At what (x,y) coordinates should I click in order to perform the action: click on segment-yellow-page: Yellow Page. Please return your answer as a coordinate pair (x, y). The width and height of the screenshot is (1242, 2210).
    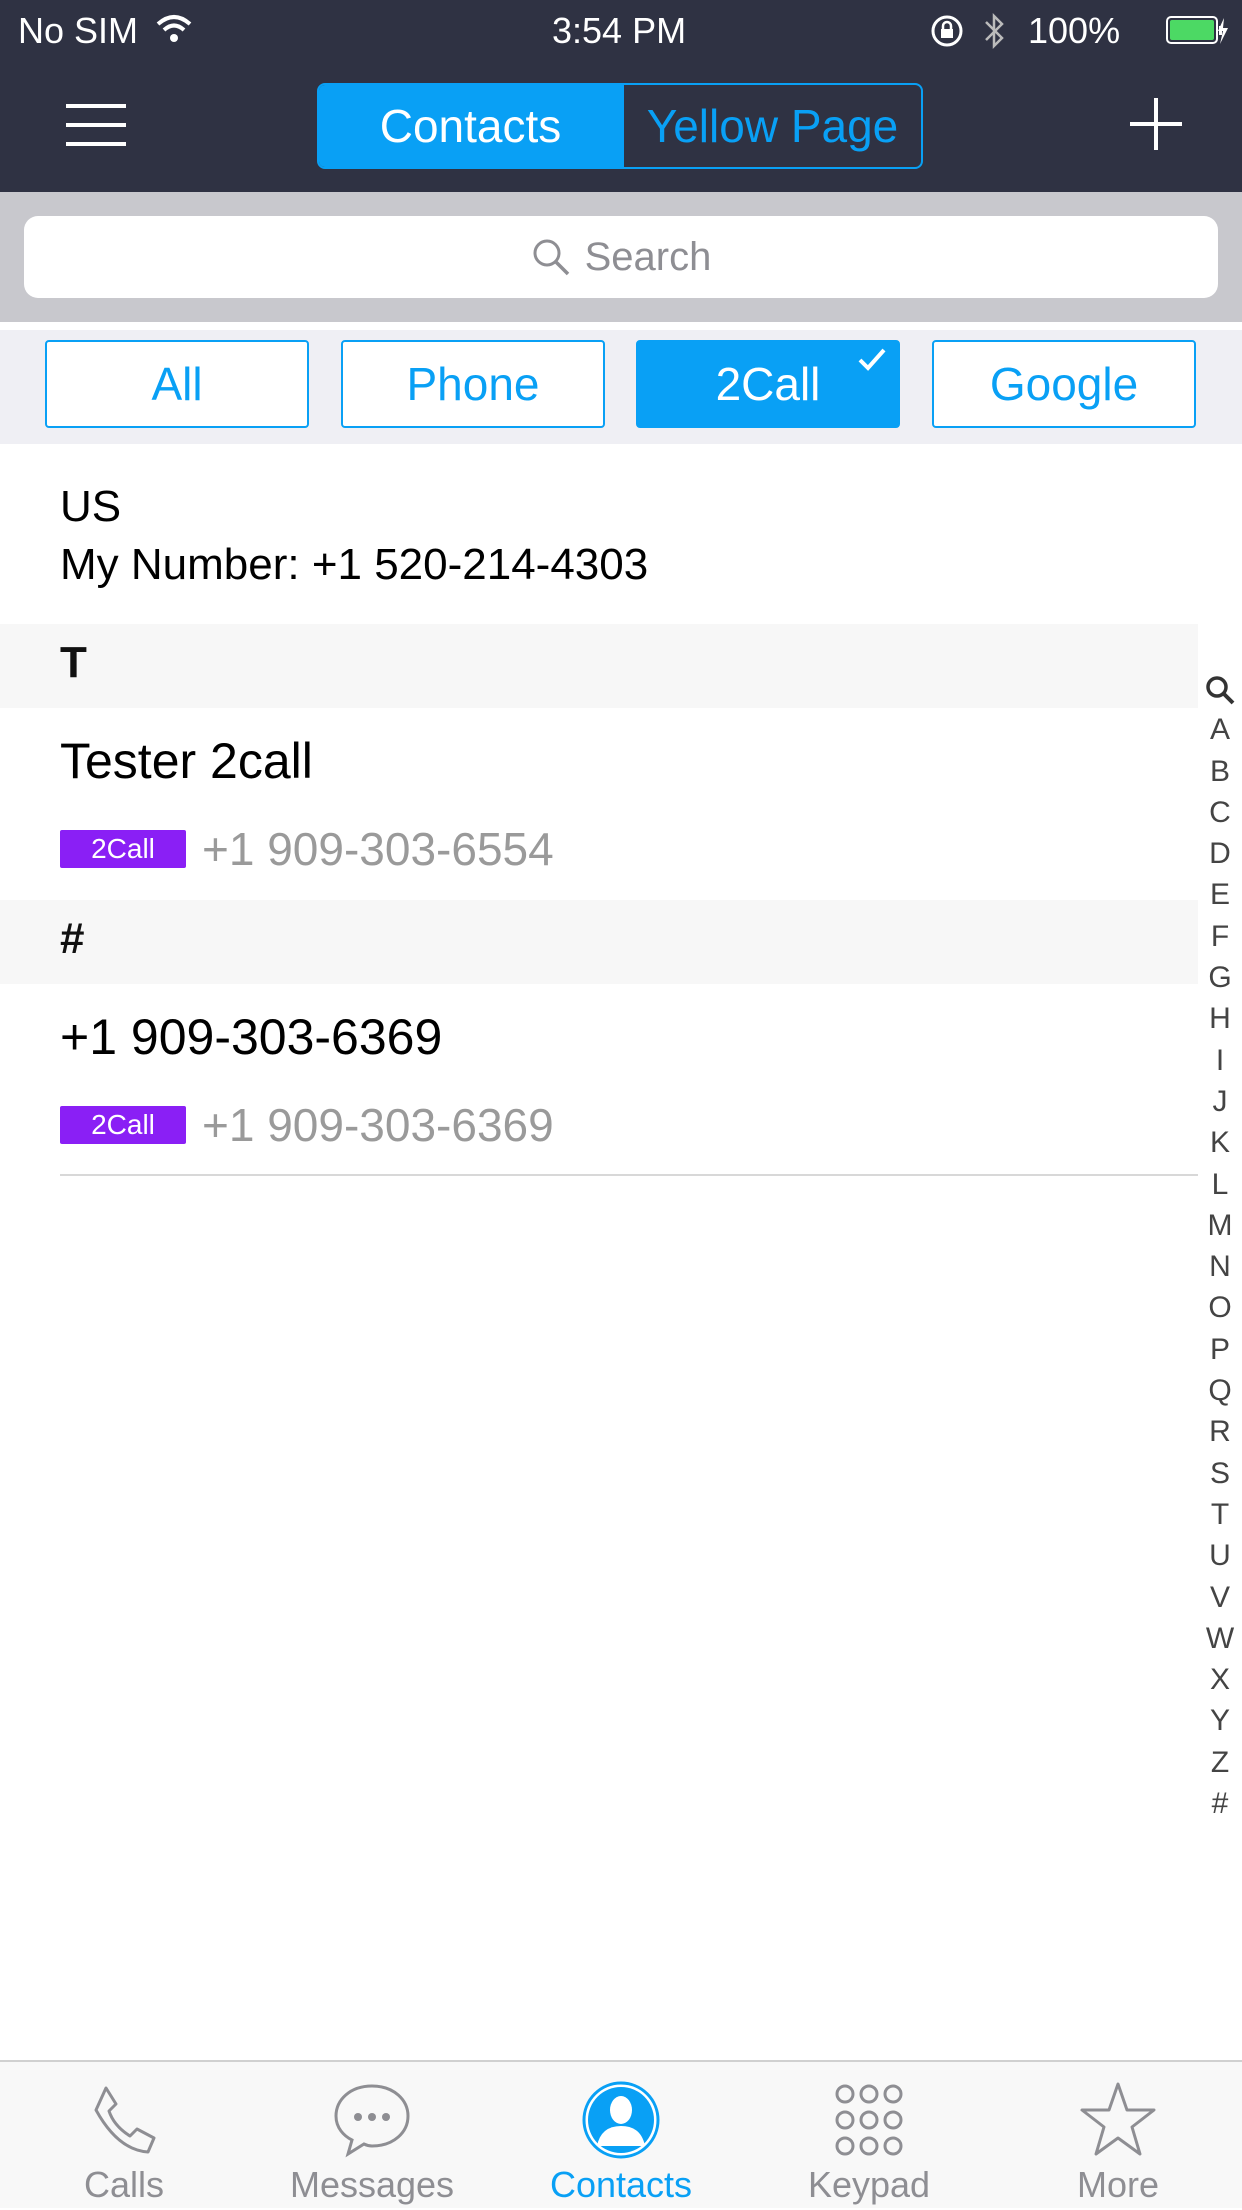
    Looking at the image, I should click on (771, 126).